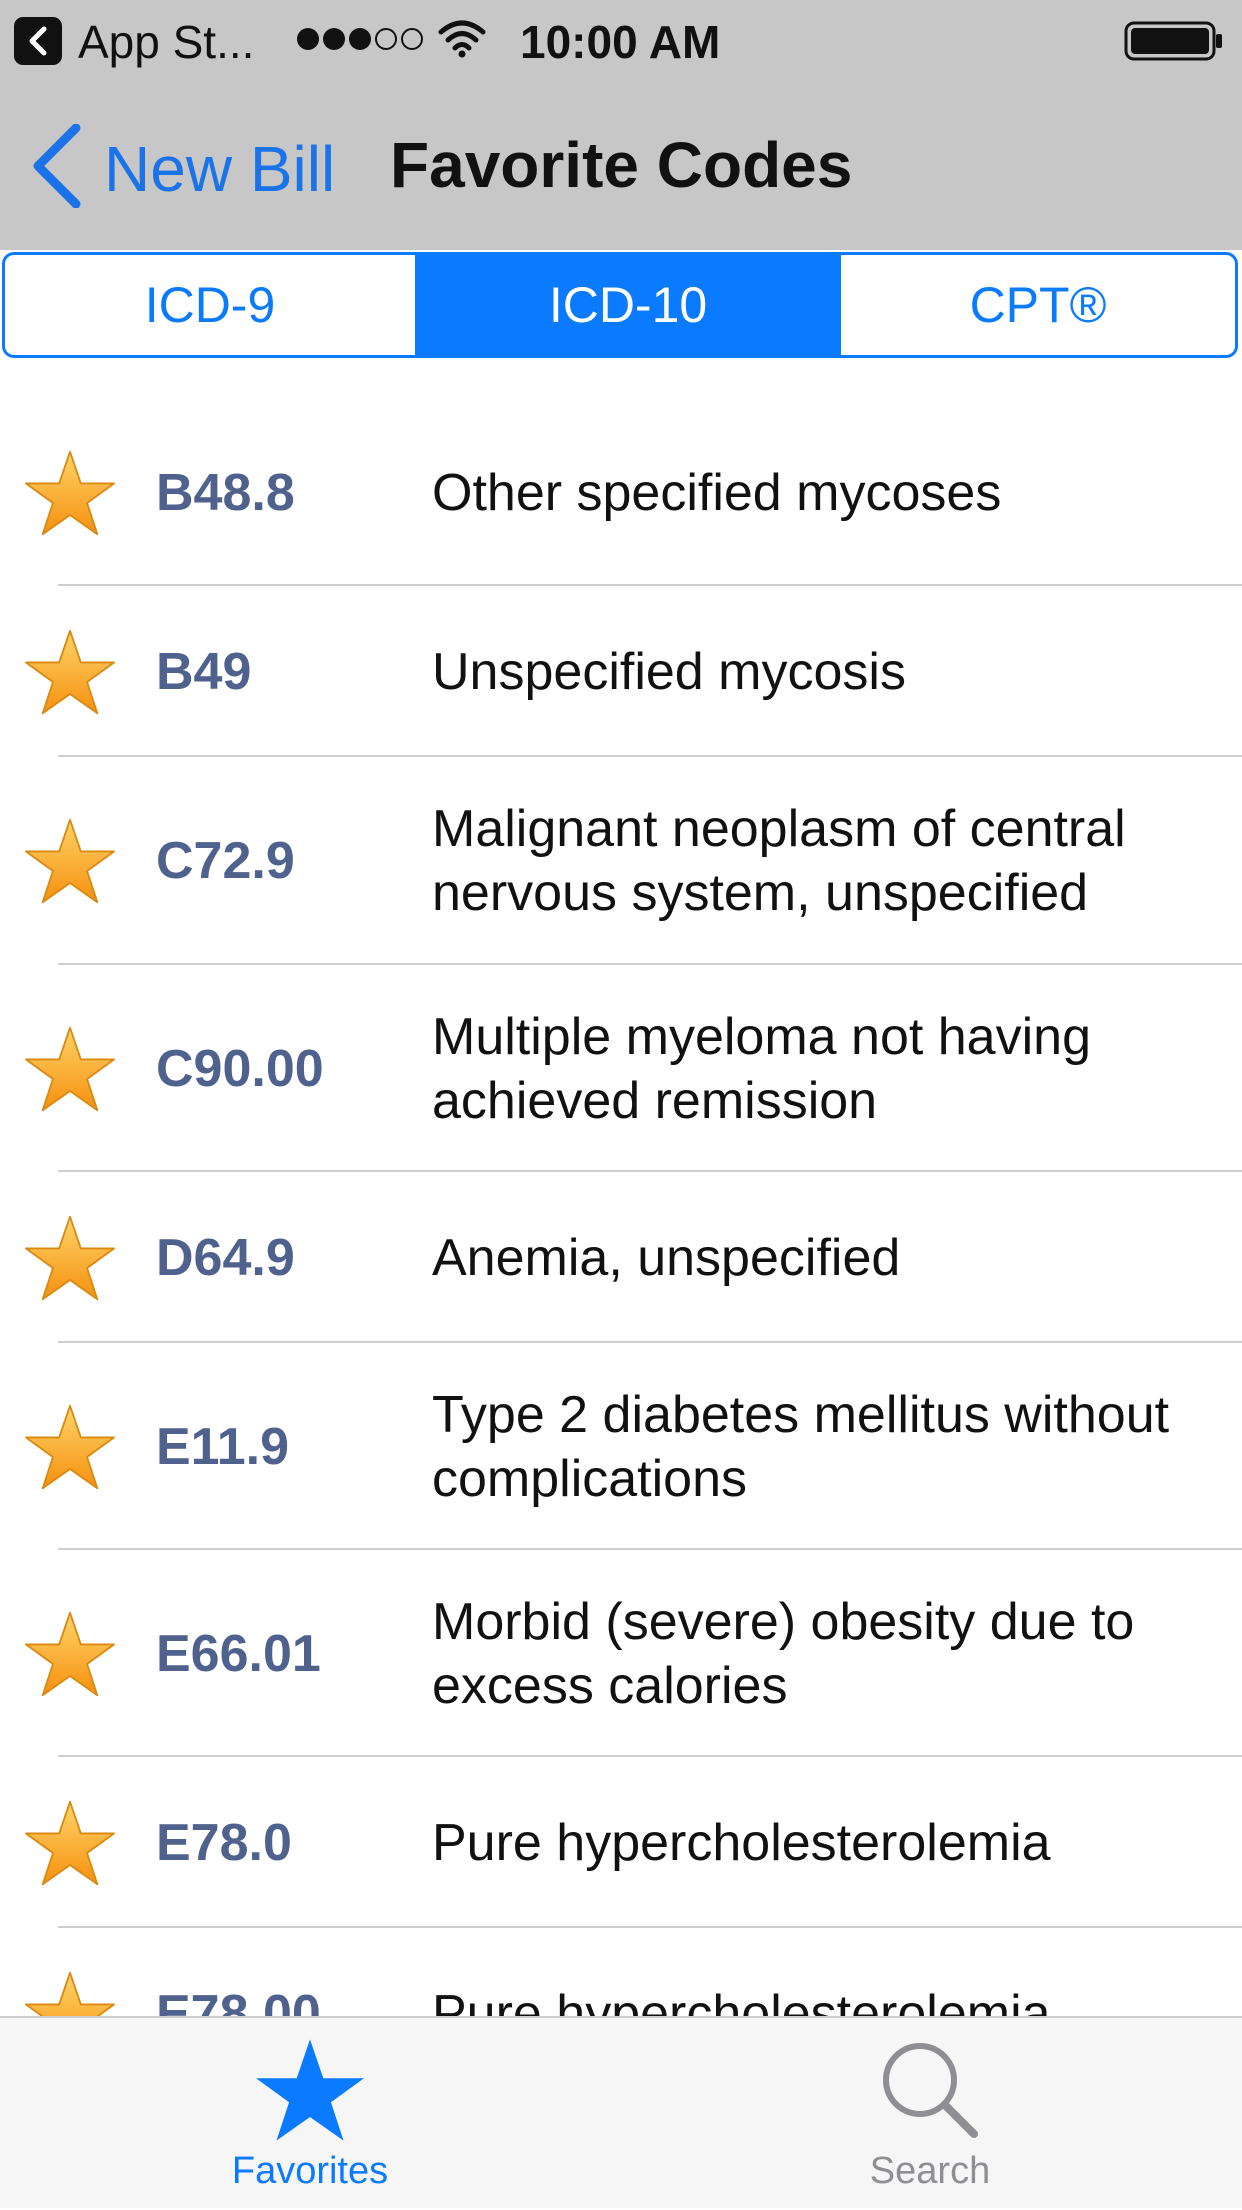 The height and width of the screenshot is (2210, 1242). Describe the element at coordinates (462, 39) in the screenshot. I see `wifi-icon` at that location.